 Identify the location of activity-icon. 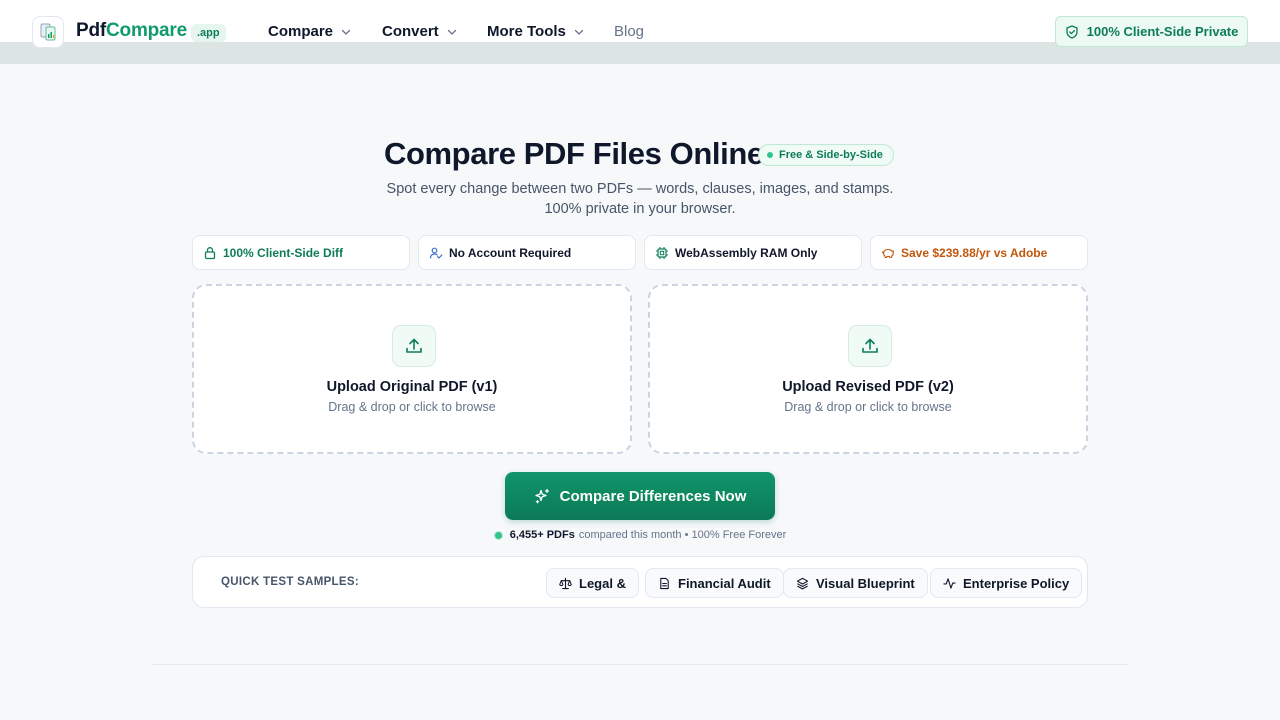
(949, 583).